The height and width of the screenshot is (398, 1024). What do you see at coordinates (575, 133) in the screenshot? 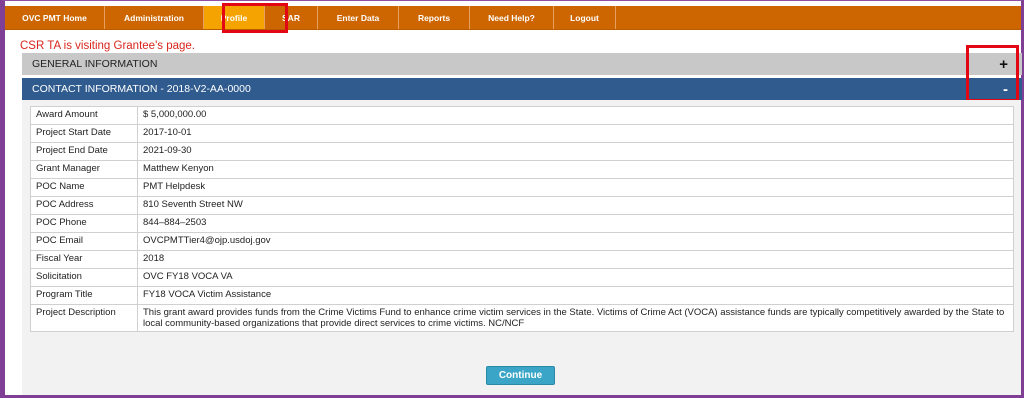
I see `field-value: 2017-10-01` at bounding box center [575, 133].